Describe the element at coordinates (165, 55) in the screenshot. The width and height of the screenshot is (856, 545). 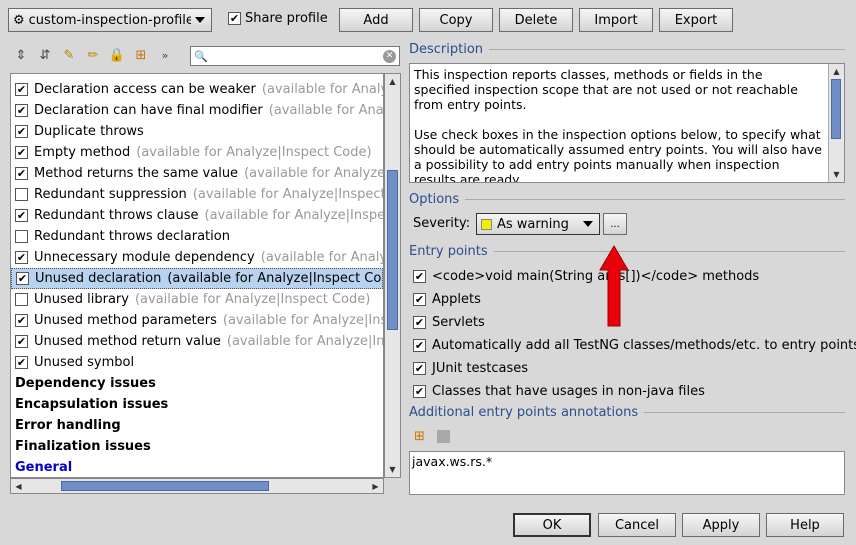
I see `more-icon: »` at that location.